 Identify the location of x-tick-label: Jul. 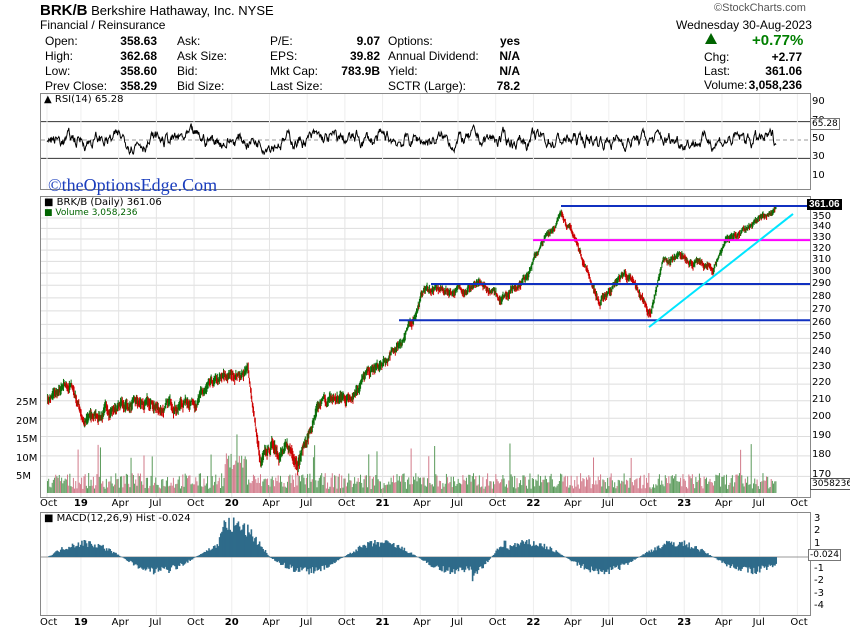
(758, 503).